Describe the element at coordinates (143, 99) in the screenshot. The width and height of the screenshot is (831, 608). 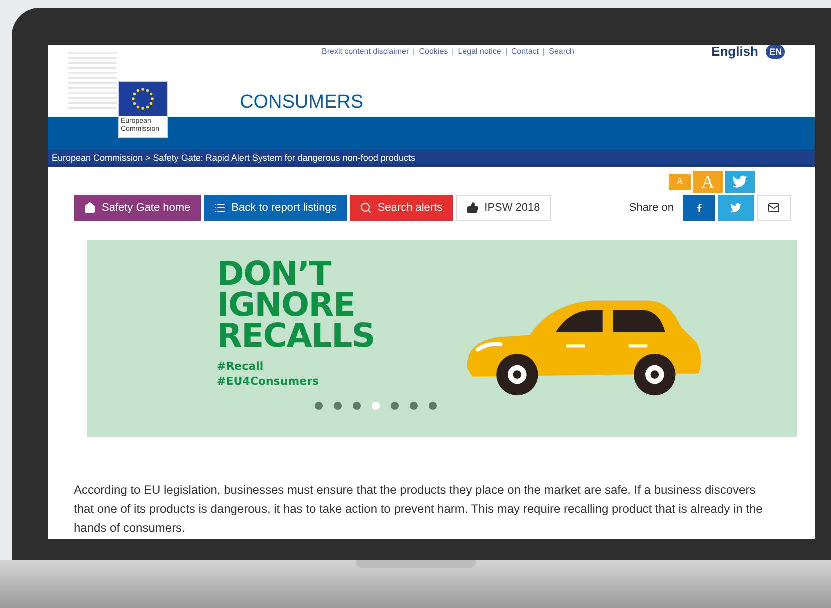
I see `star-circle-icon` at that location.